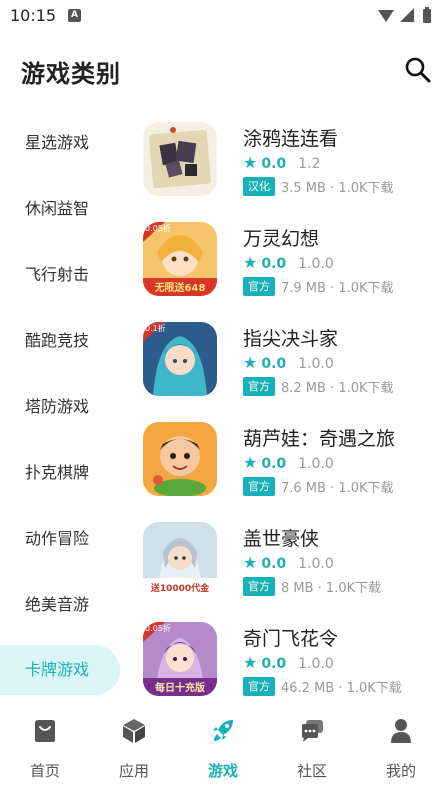 This screenshot has width=448, height=796. I want to click on calabash-boy-icon, so click(180, 459).